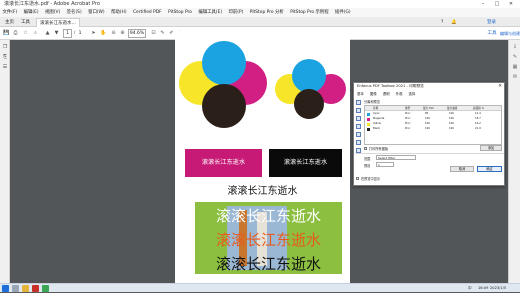 The image size is (520, 293). I want to click on yellow-swatch, so click(368, 124).